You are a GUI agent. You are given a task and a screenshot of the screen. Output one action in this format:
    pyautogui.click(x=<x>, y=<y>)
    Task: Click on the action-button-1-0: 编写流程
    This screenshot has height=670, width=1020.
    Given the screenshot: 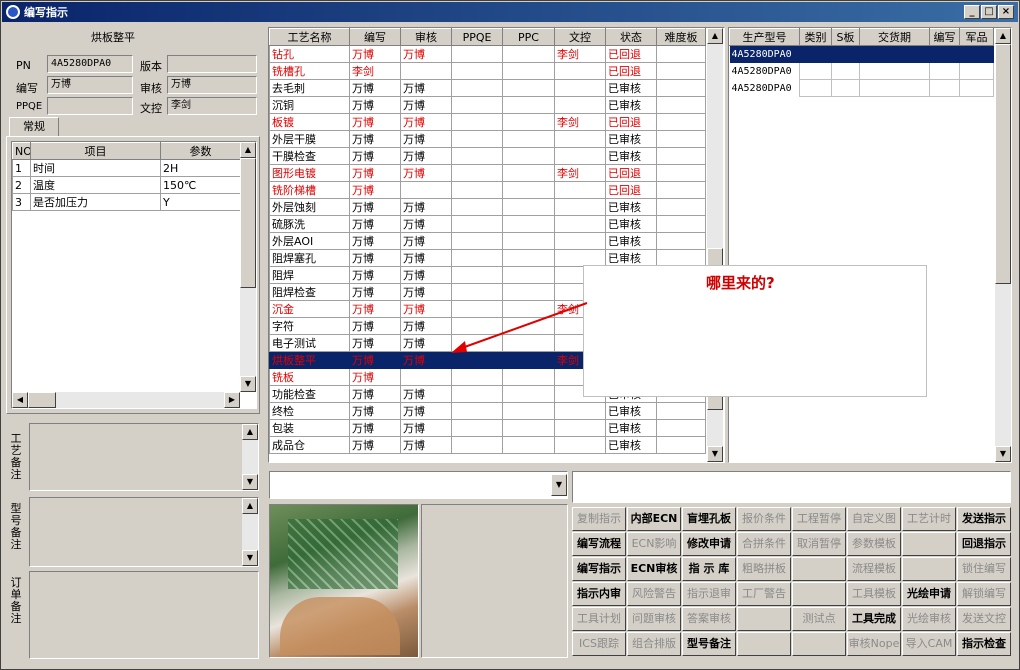 What is the action you would take?
    pyautogui.click(x=599, y=544)
    